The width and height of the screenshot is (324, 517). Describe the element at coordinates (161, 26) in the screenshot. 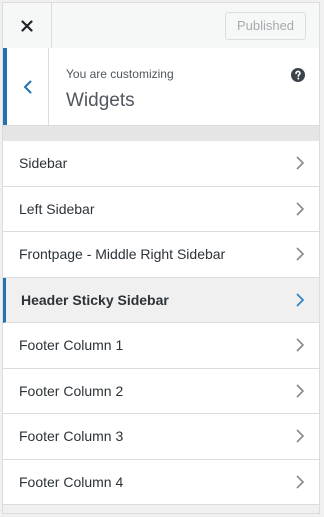

I see `customizer-header: Published` at that location.